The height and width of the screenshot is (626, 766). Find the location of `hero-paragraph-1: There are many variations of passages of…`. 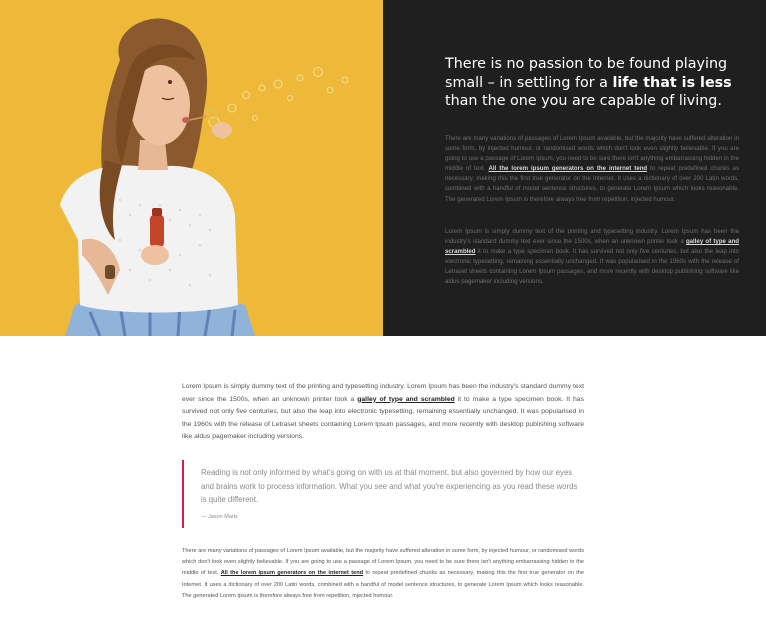

hero-paragraph-1: There are many variations of passages of… is located at coordinates (592, 169).